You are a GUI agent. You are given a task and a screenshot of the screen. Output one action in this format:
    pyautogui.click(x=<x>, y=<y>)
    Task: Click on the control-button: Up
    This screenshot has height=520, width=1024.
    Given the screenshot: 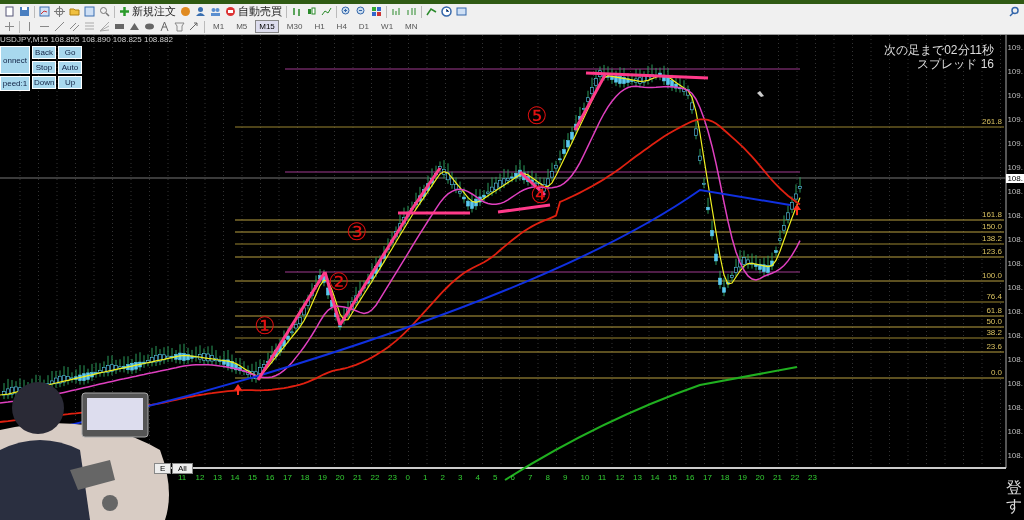 What is the action you would take?
    pyautogui.click(x=70, y=82)
    